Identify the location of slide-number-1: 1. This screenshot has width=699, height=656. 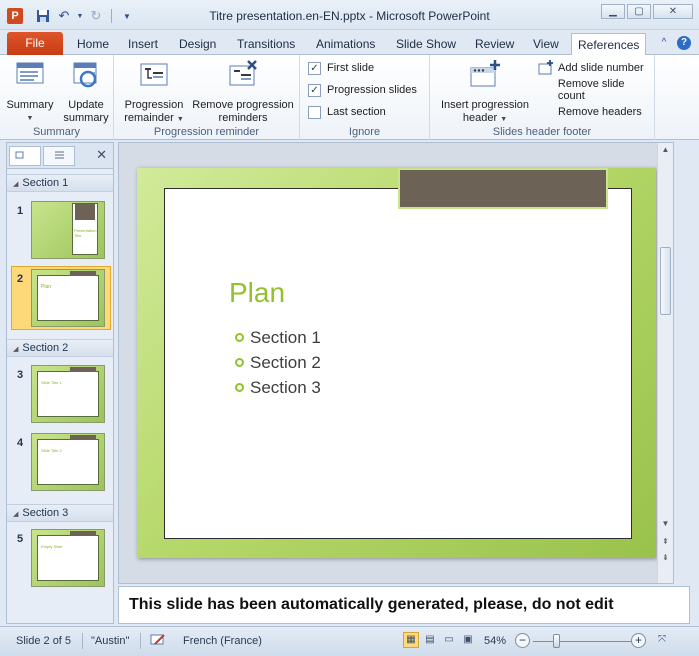
(20, 211).